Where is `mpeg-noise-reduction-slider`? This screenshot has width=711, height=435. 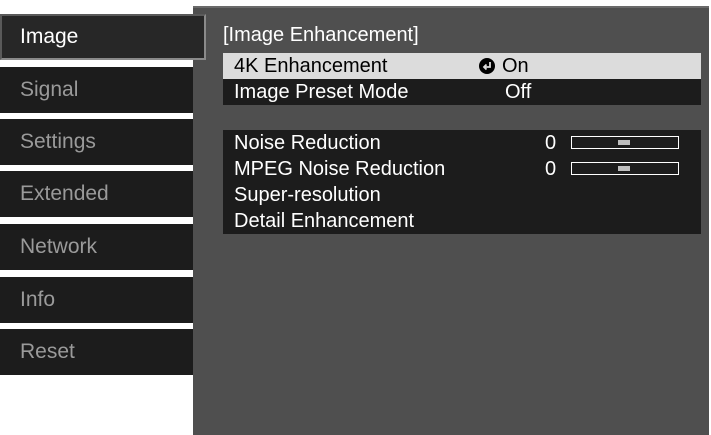
mpeg-noise-reduction-slider is located at coordinates (625, 168).